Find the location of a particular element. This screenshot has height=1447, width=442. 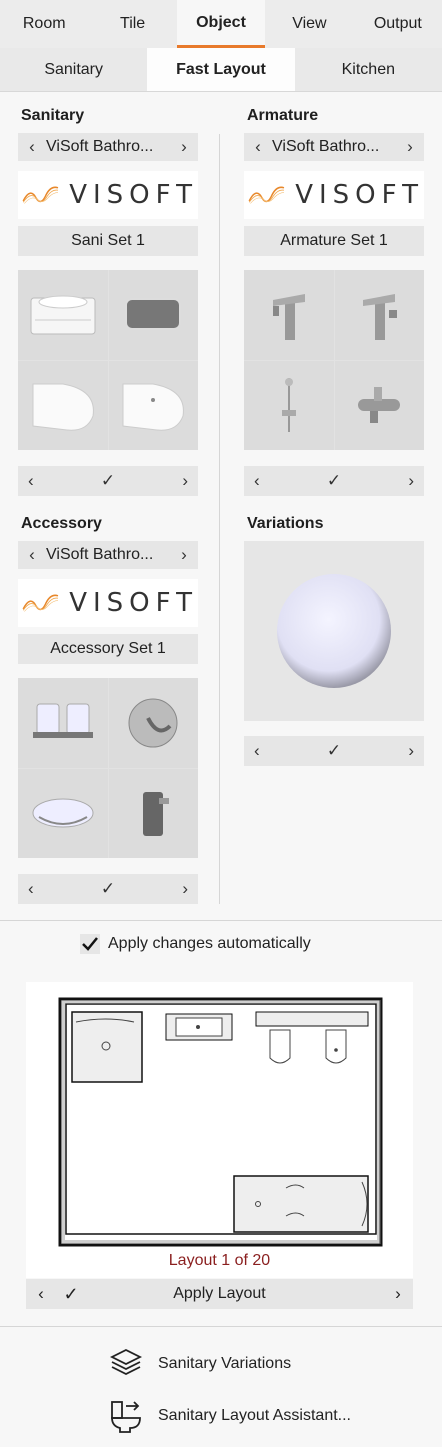

variation-preview is located at coordinates (334, 631).